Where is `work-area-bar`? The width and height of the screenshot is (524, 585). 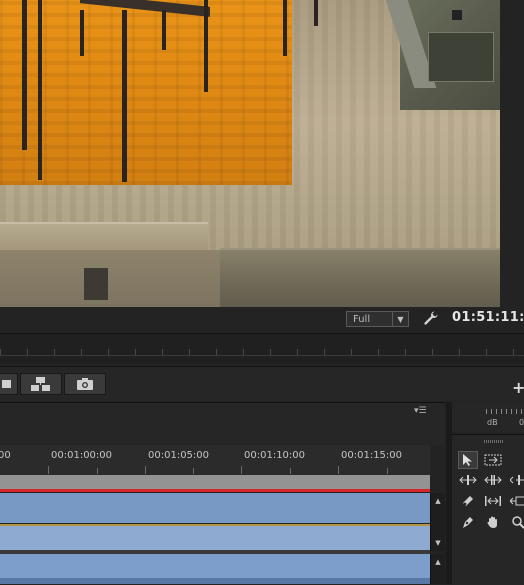 work-area-bar is located at coordinates (215, 482).